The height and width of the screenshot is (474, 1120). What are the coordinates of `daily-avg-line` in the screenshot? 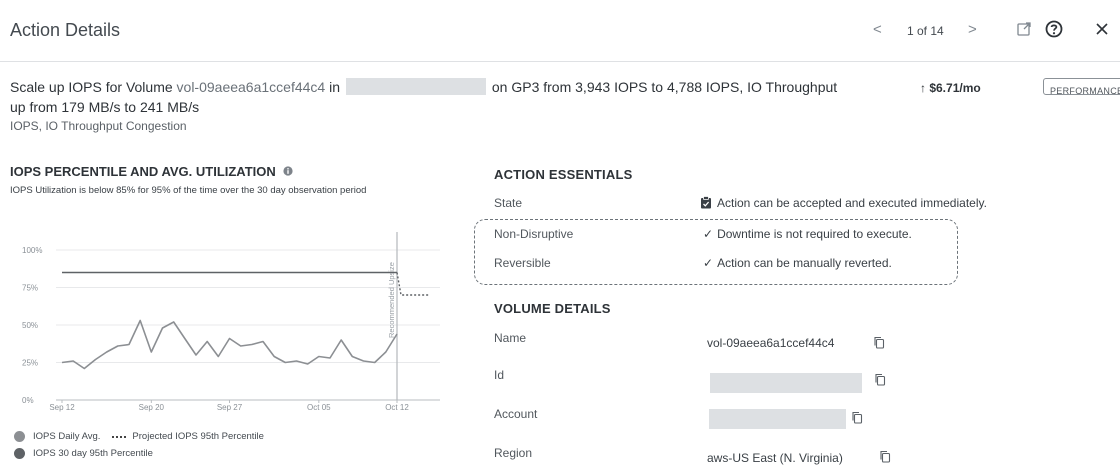 It's located at (229, 344).